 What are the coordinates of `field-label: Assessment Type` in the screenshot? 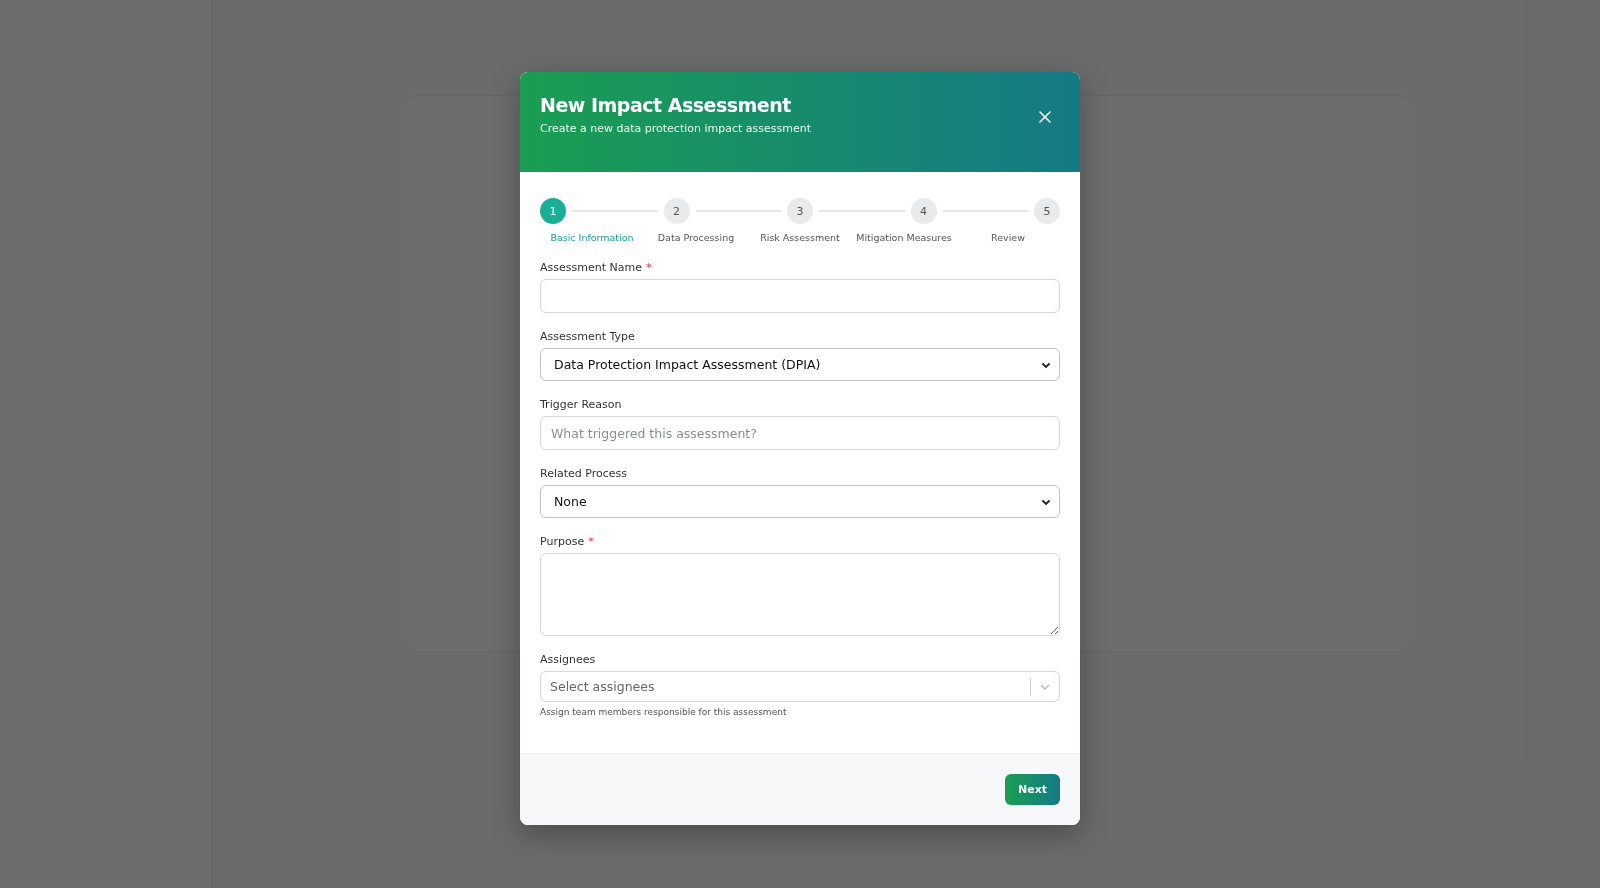 It's located at (587, 336).